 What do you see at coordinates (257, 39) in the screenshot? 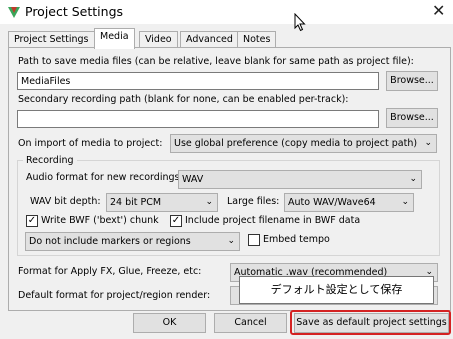
I see `tab-notes: Notes` at bounding box center [257, 39].